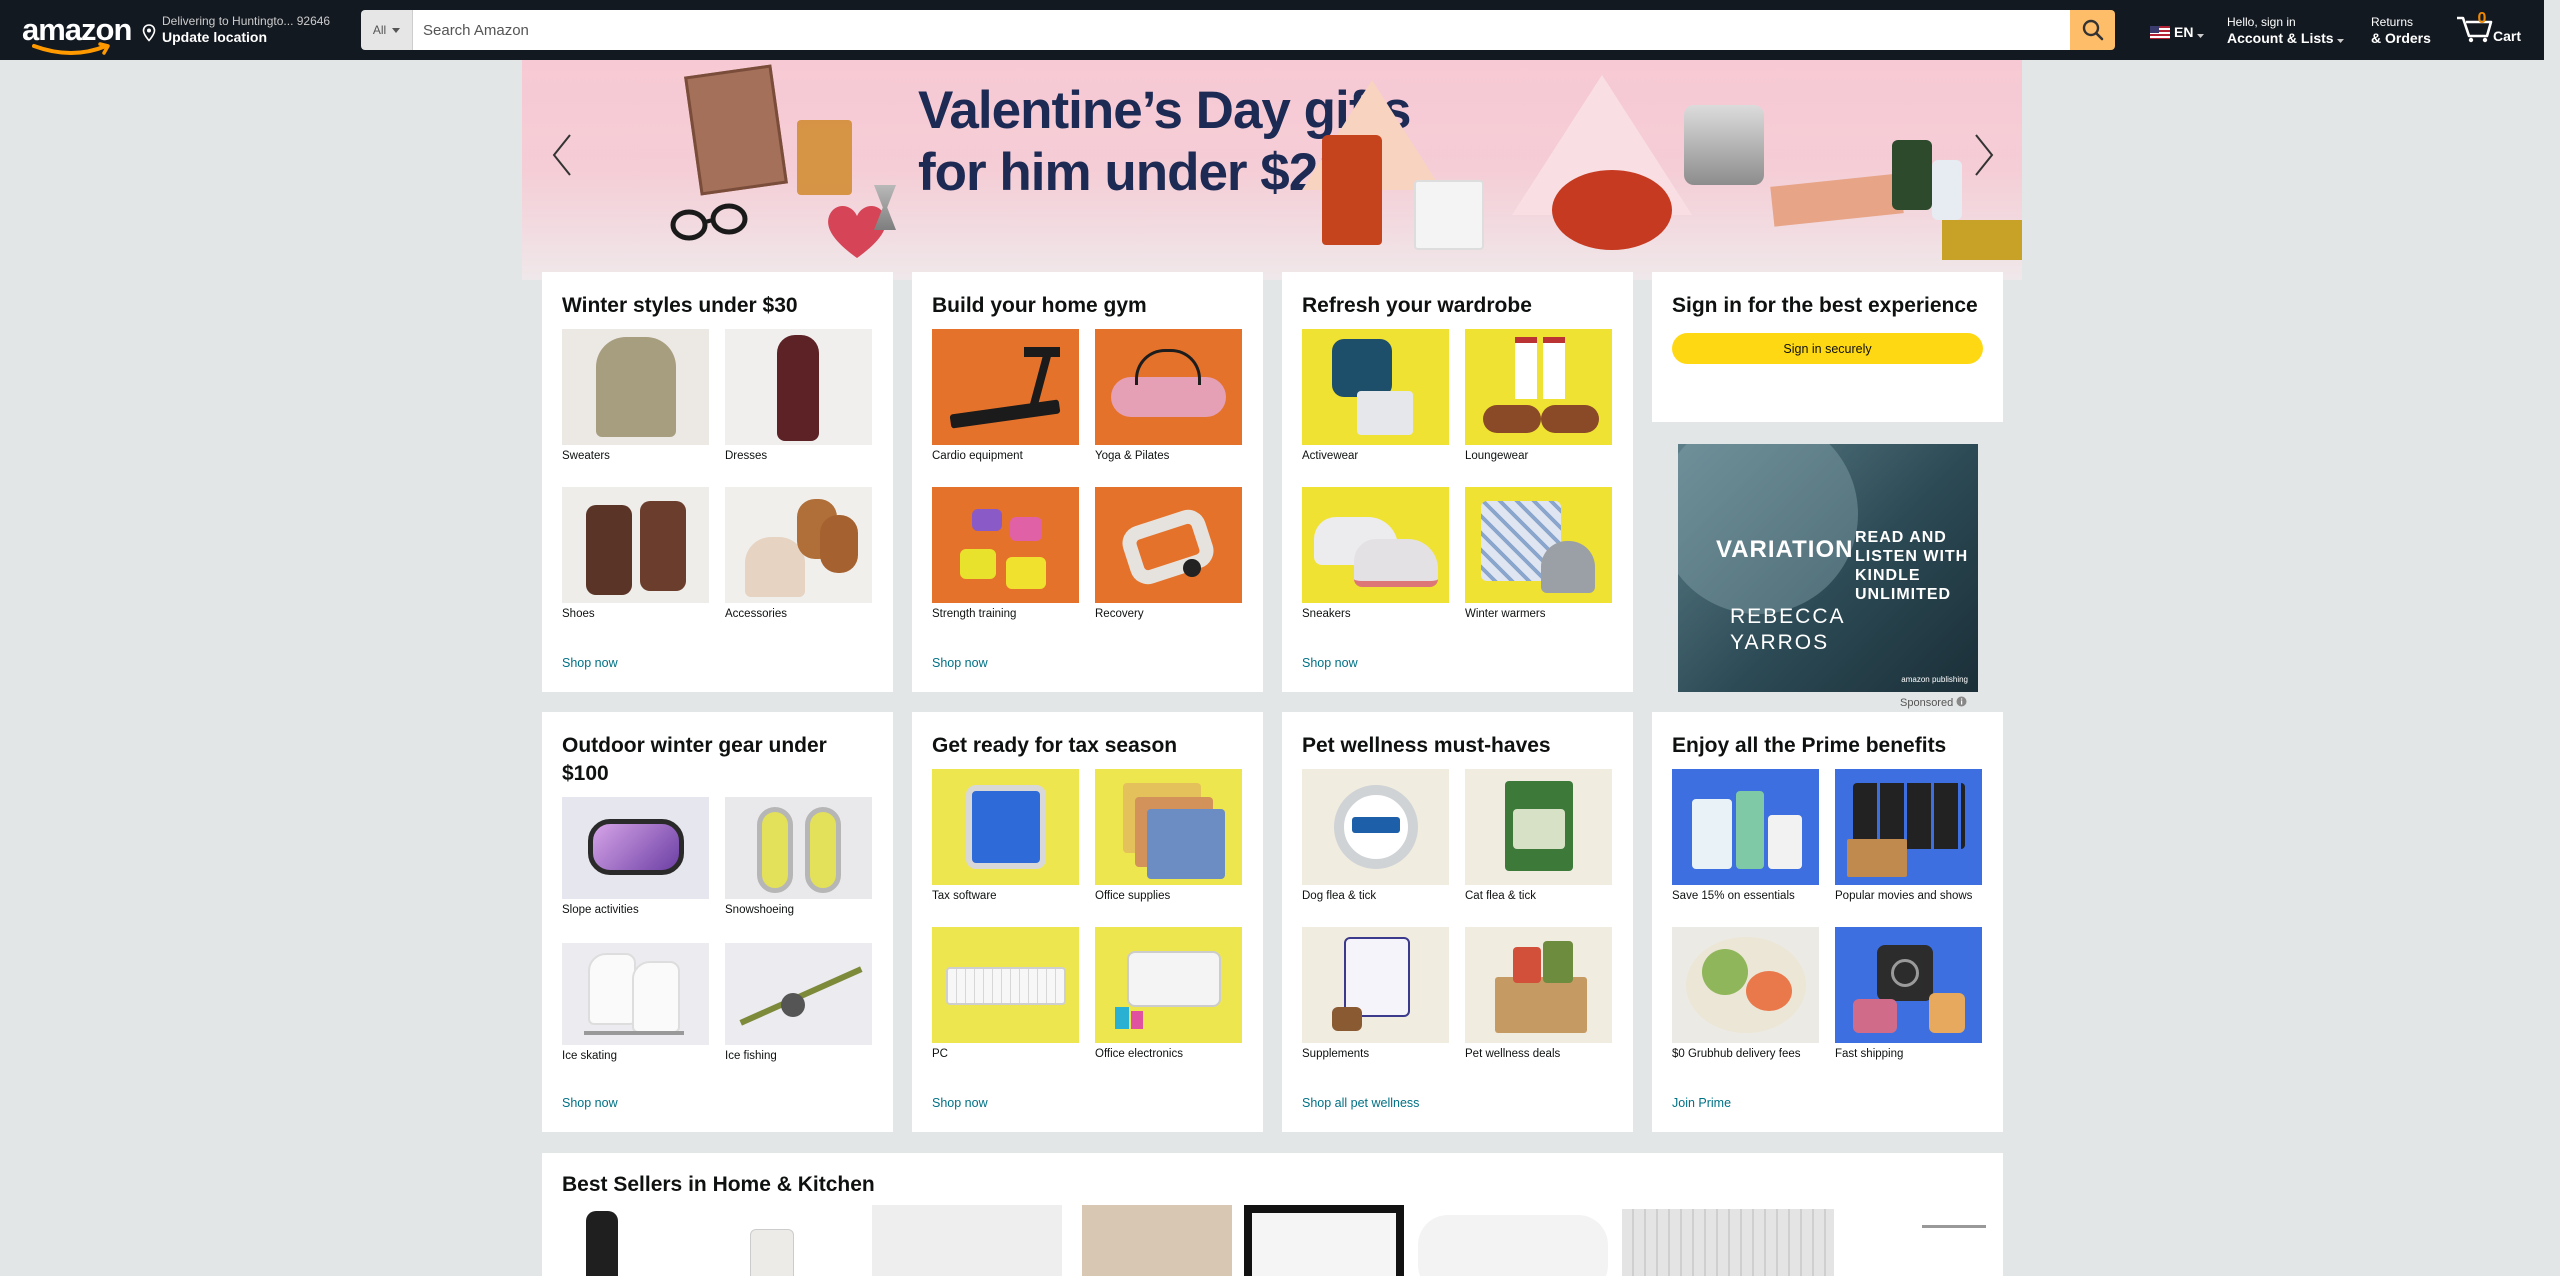  Describe the element at coordinates (798, 566) in the screenshot. I see `tile-accessories: Accessories` at that location.